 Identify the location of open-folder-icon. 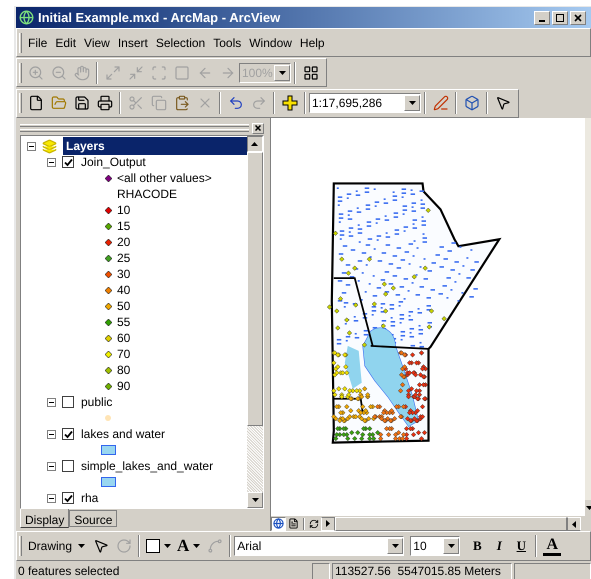
(58, 103).